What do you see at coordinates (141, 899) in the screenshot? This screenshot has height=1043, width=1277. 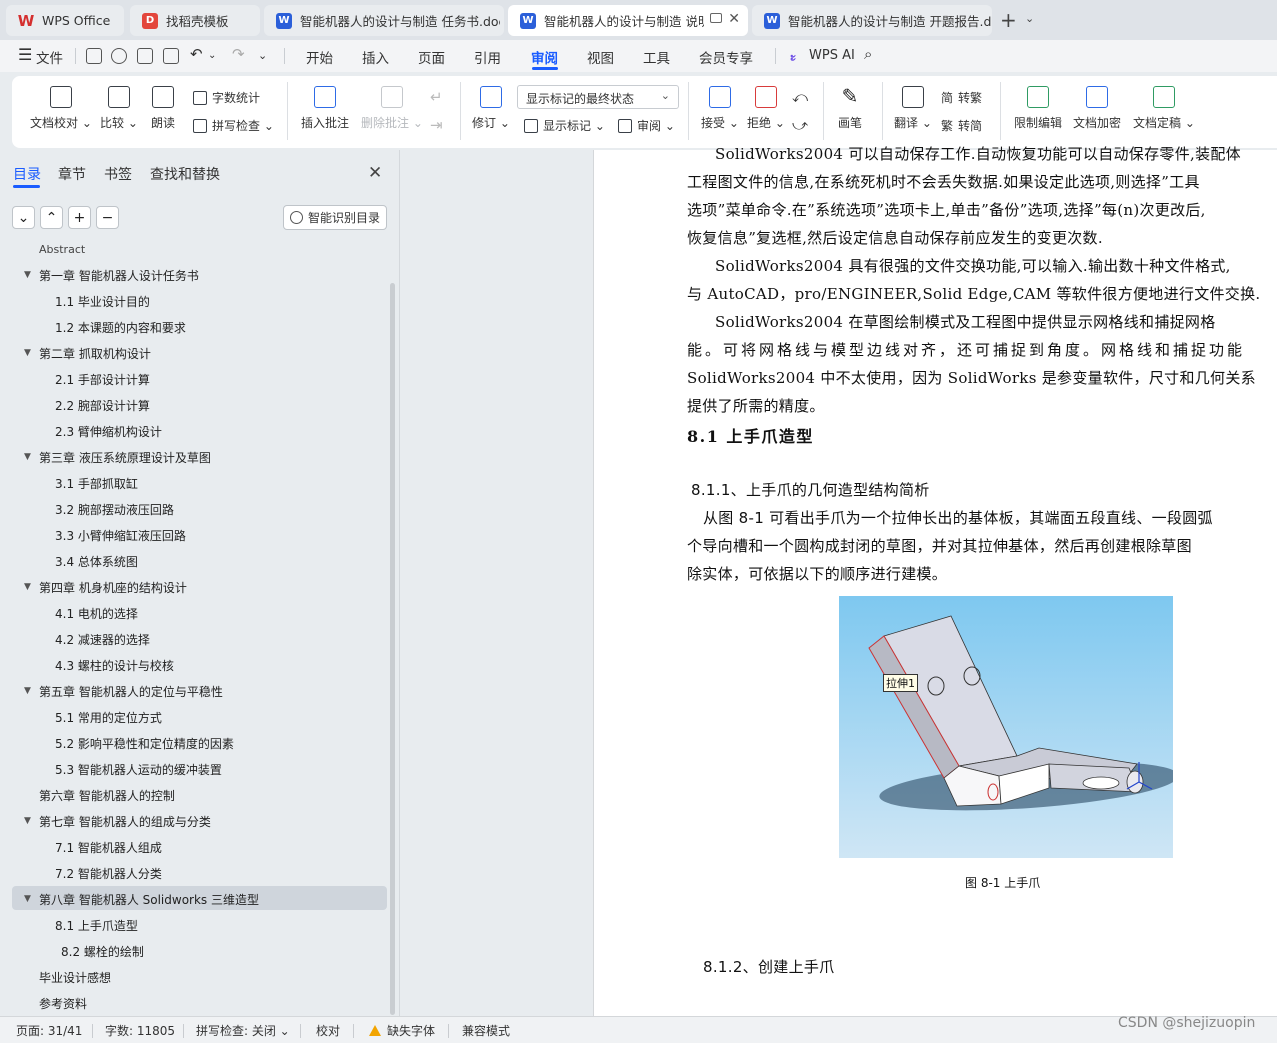 I see `toc-item: ▼ 第八章 智能机器人 Solidworks 三维造型` at bounding box center [141, 899].